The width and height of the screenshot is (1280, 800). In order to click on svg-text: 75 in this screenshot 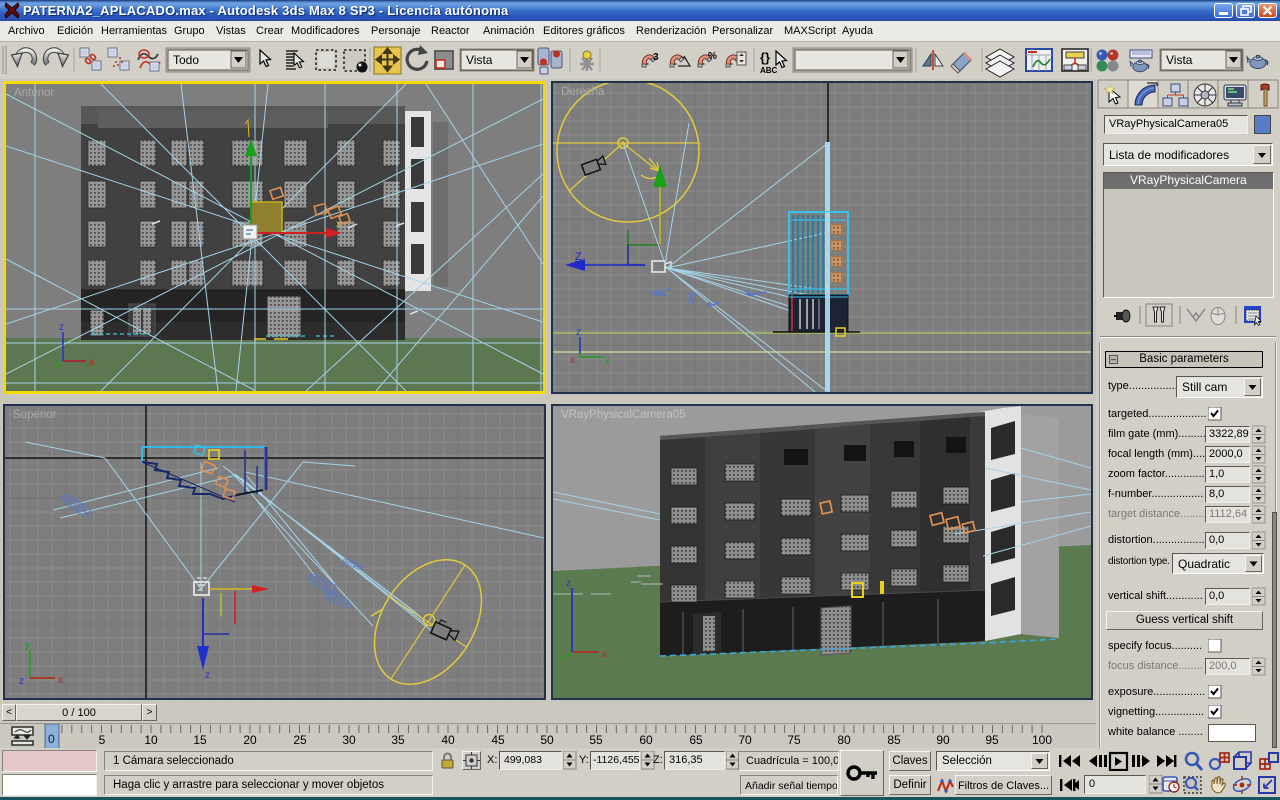, I will do `click(794, 740)`.